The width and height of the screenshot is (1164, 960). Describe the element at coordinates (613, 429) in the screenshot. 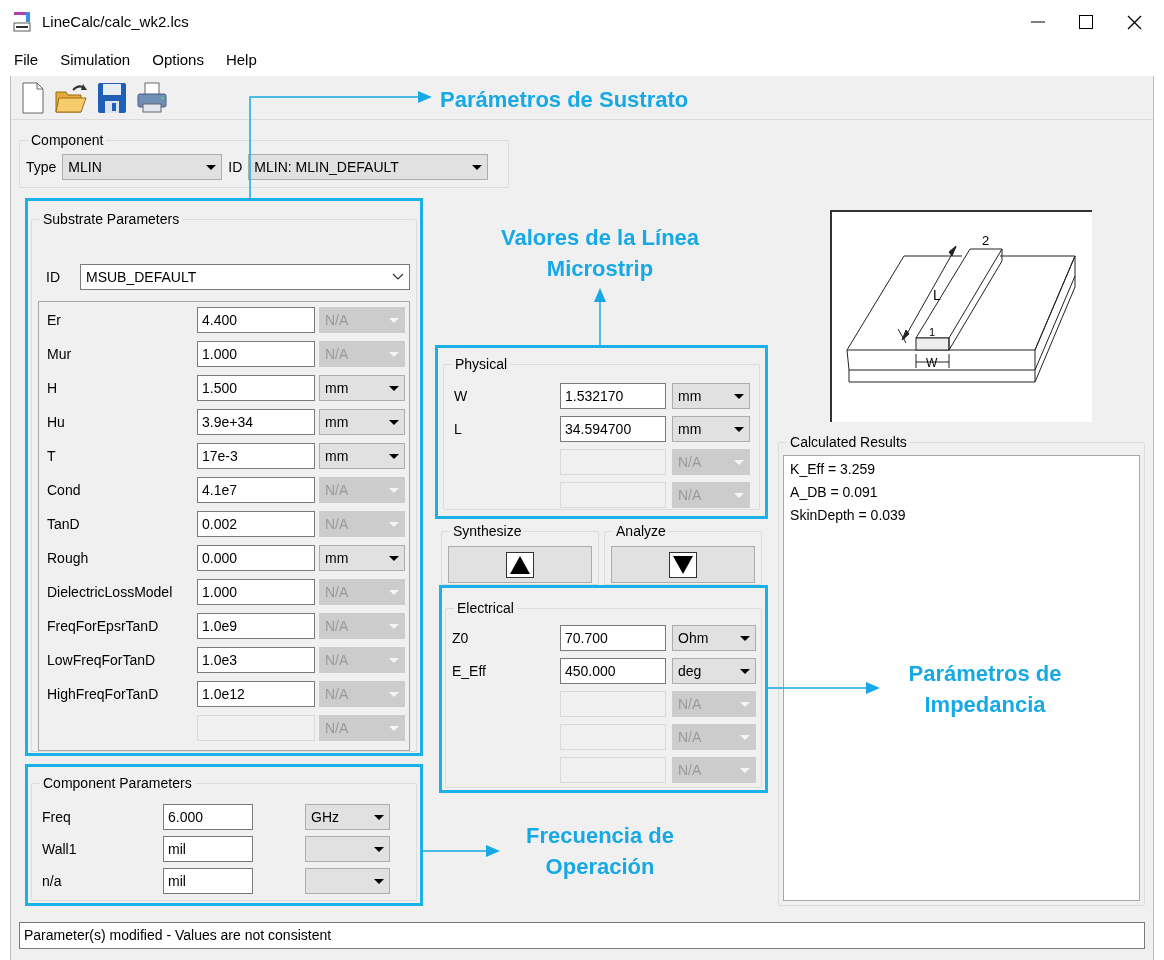

I see `input-field: 34.594700` at that location.